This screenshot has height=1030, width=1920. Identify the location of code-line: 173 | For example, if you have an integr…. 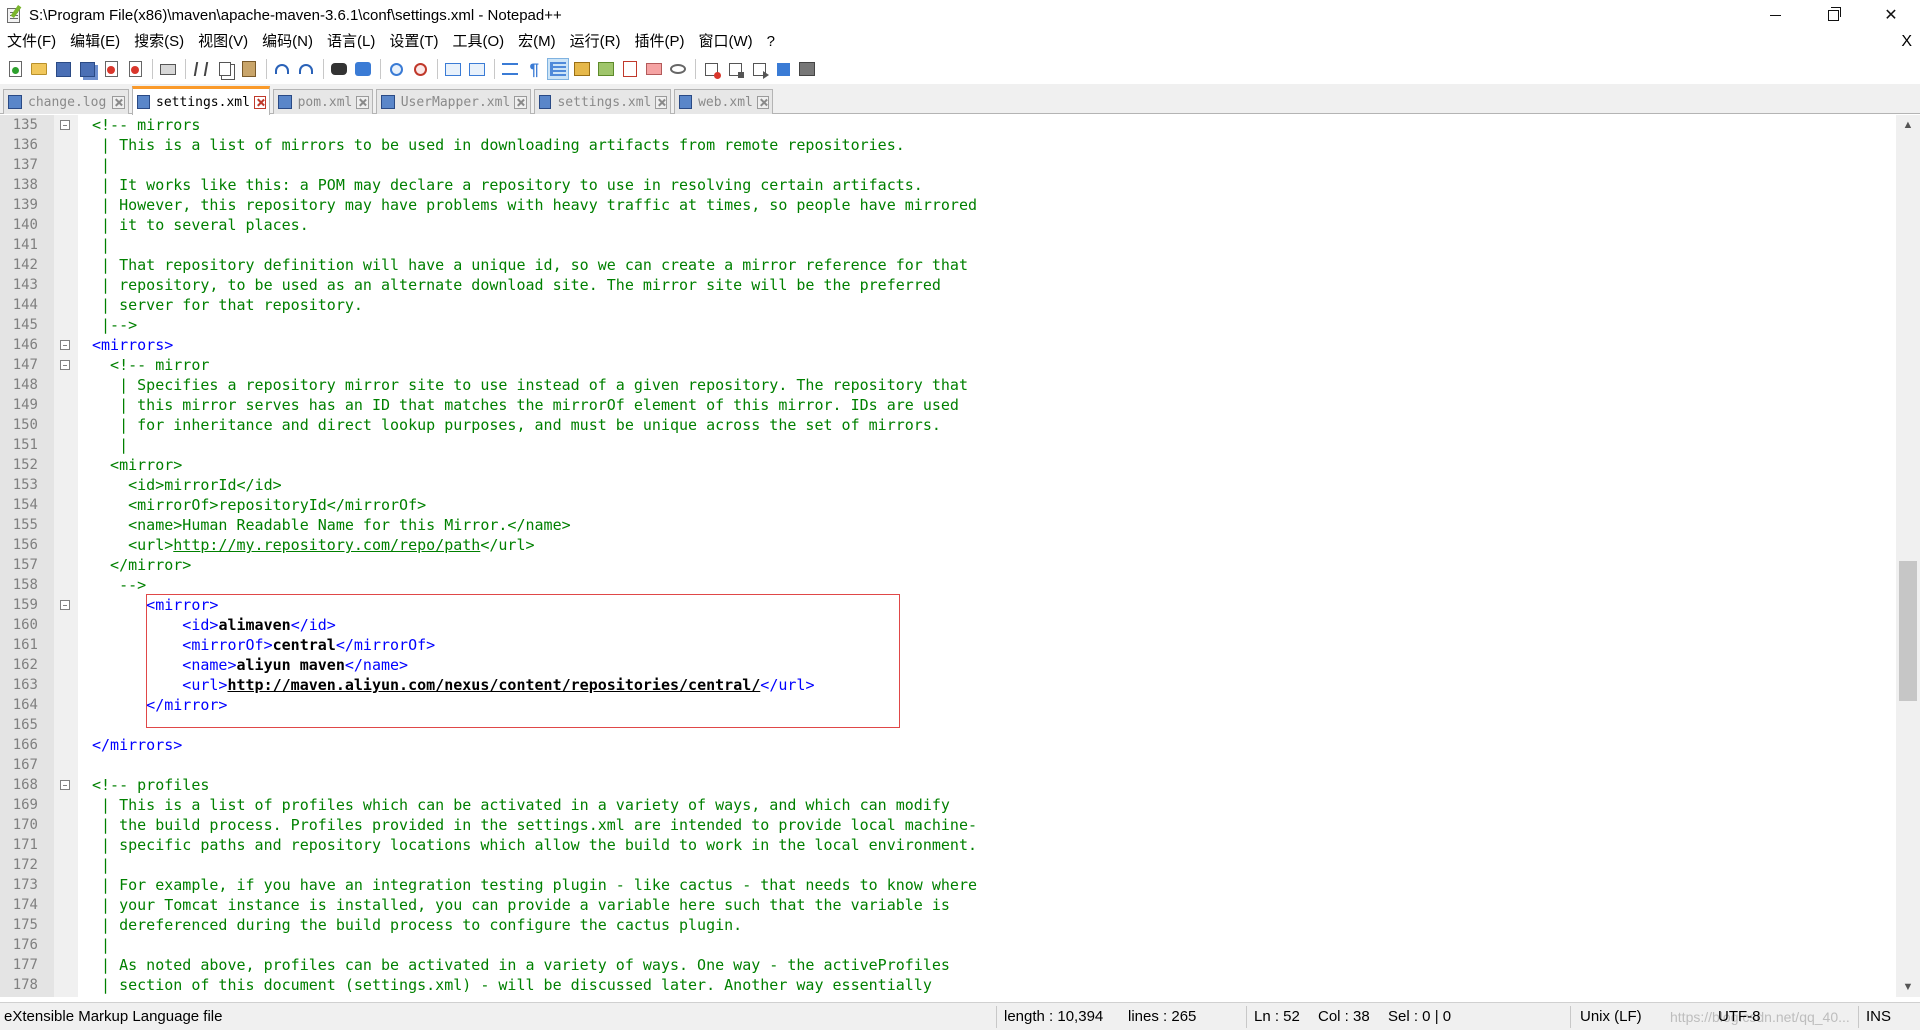
(948, 885).